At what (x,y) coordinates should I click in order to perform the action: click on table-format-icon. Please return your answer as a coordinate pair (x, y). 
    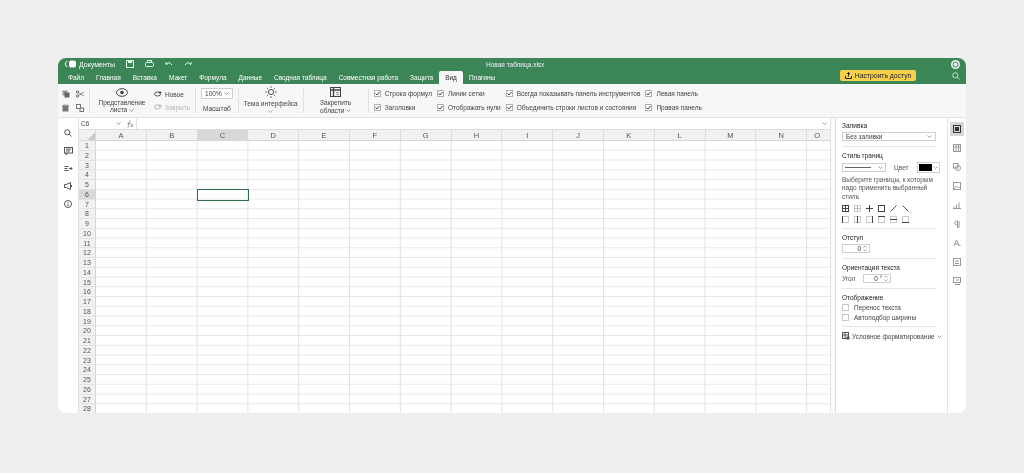
    Looking at the image, I should click on (846, 336).